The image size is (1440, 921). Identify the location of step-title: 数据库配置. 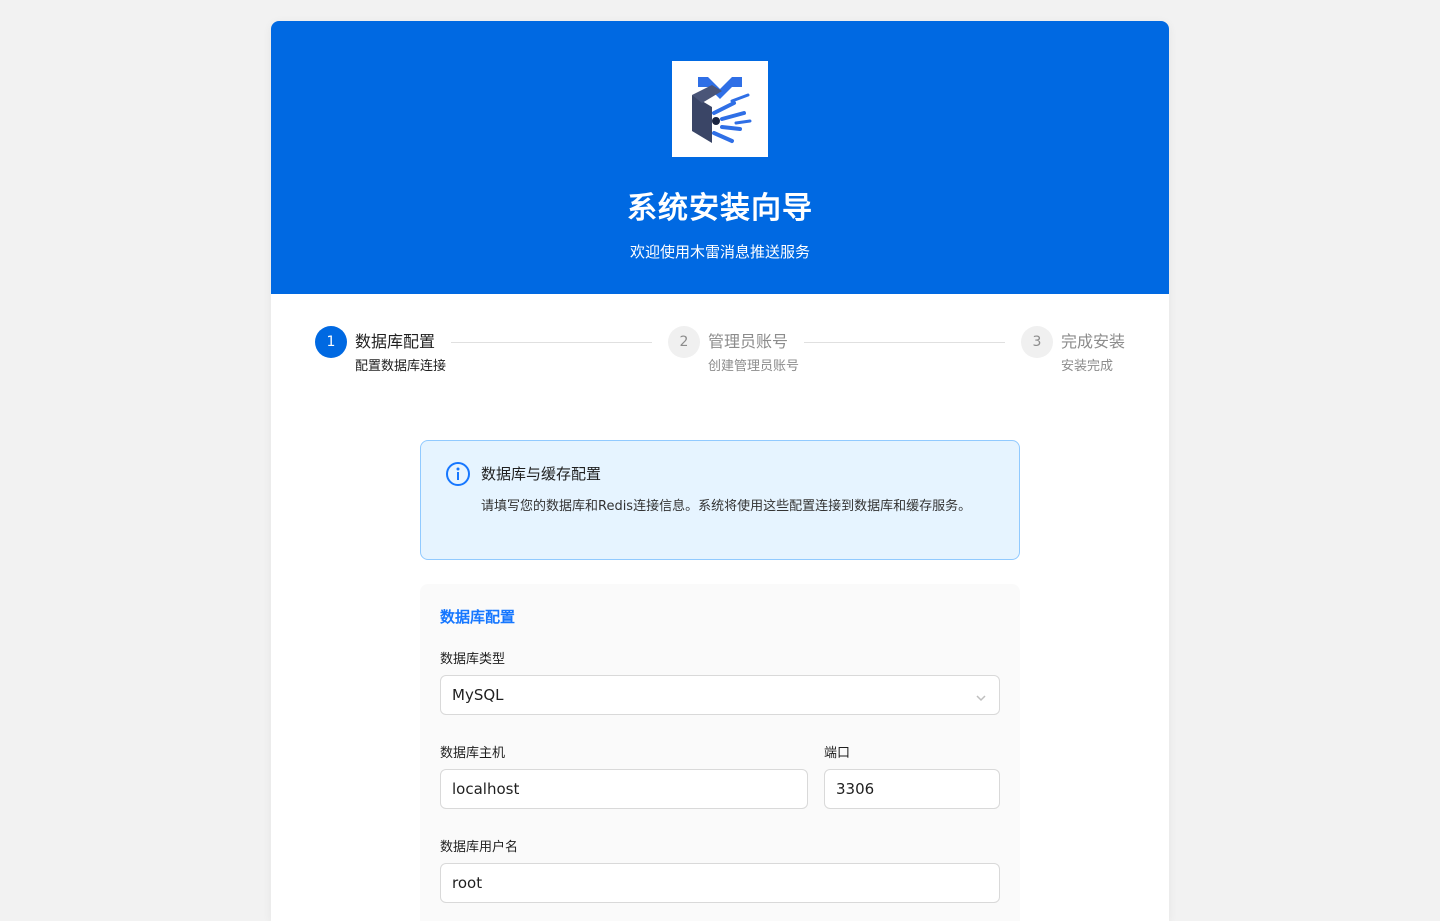
(395, 341).